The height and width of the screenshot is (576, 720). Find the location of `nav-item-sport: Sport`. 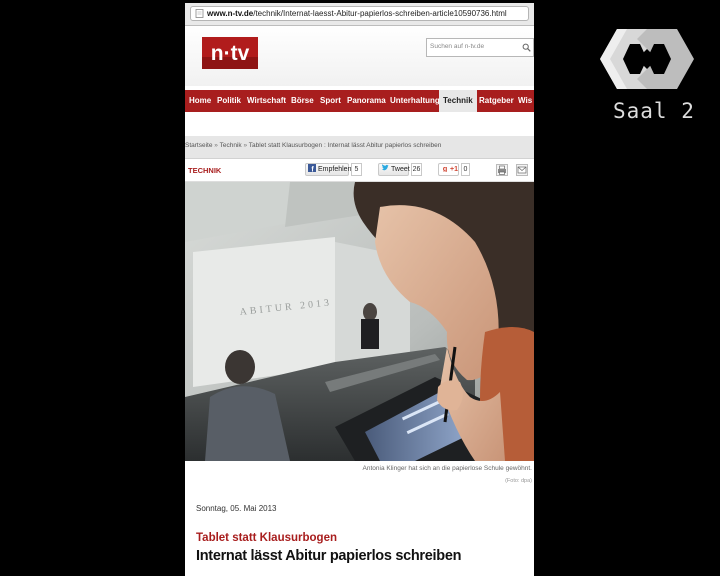

nav-item-sport: Sport is located at coordinates (330, 101).